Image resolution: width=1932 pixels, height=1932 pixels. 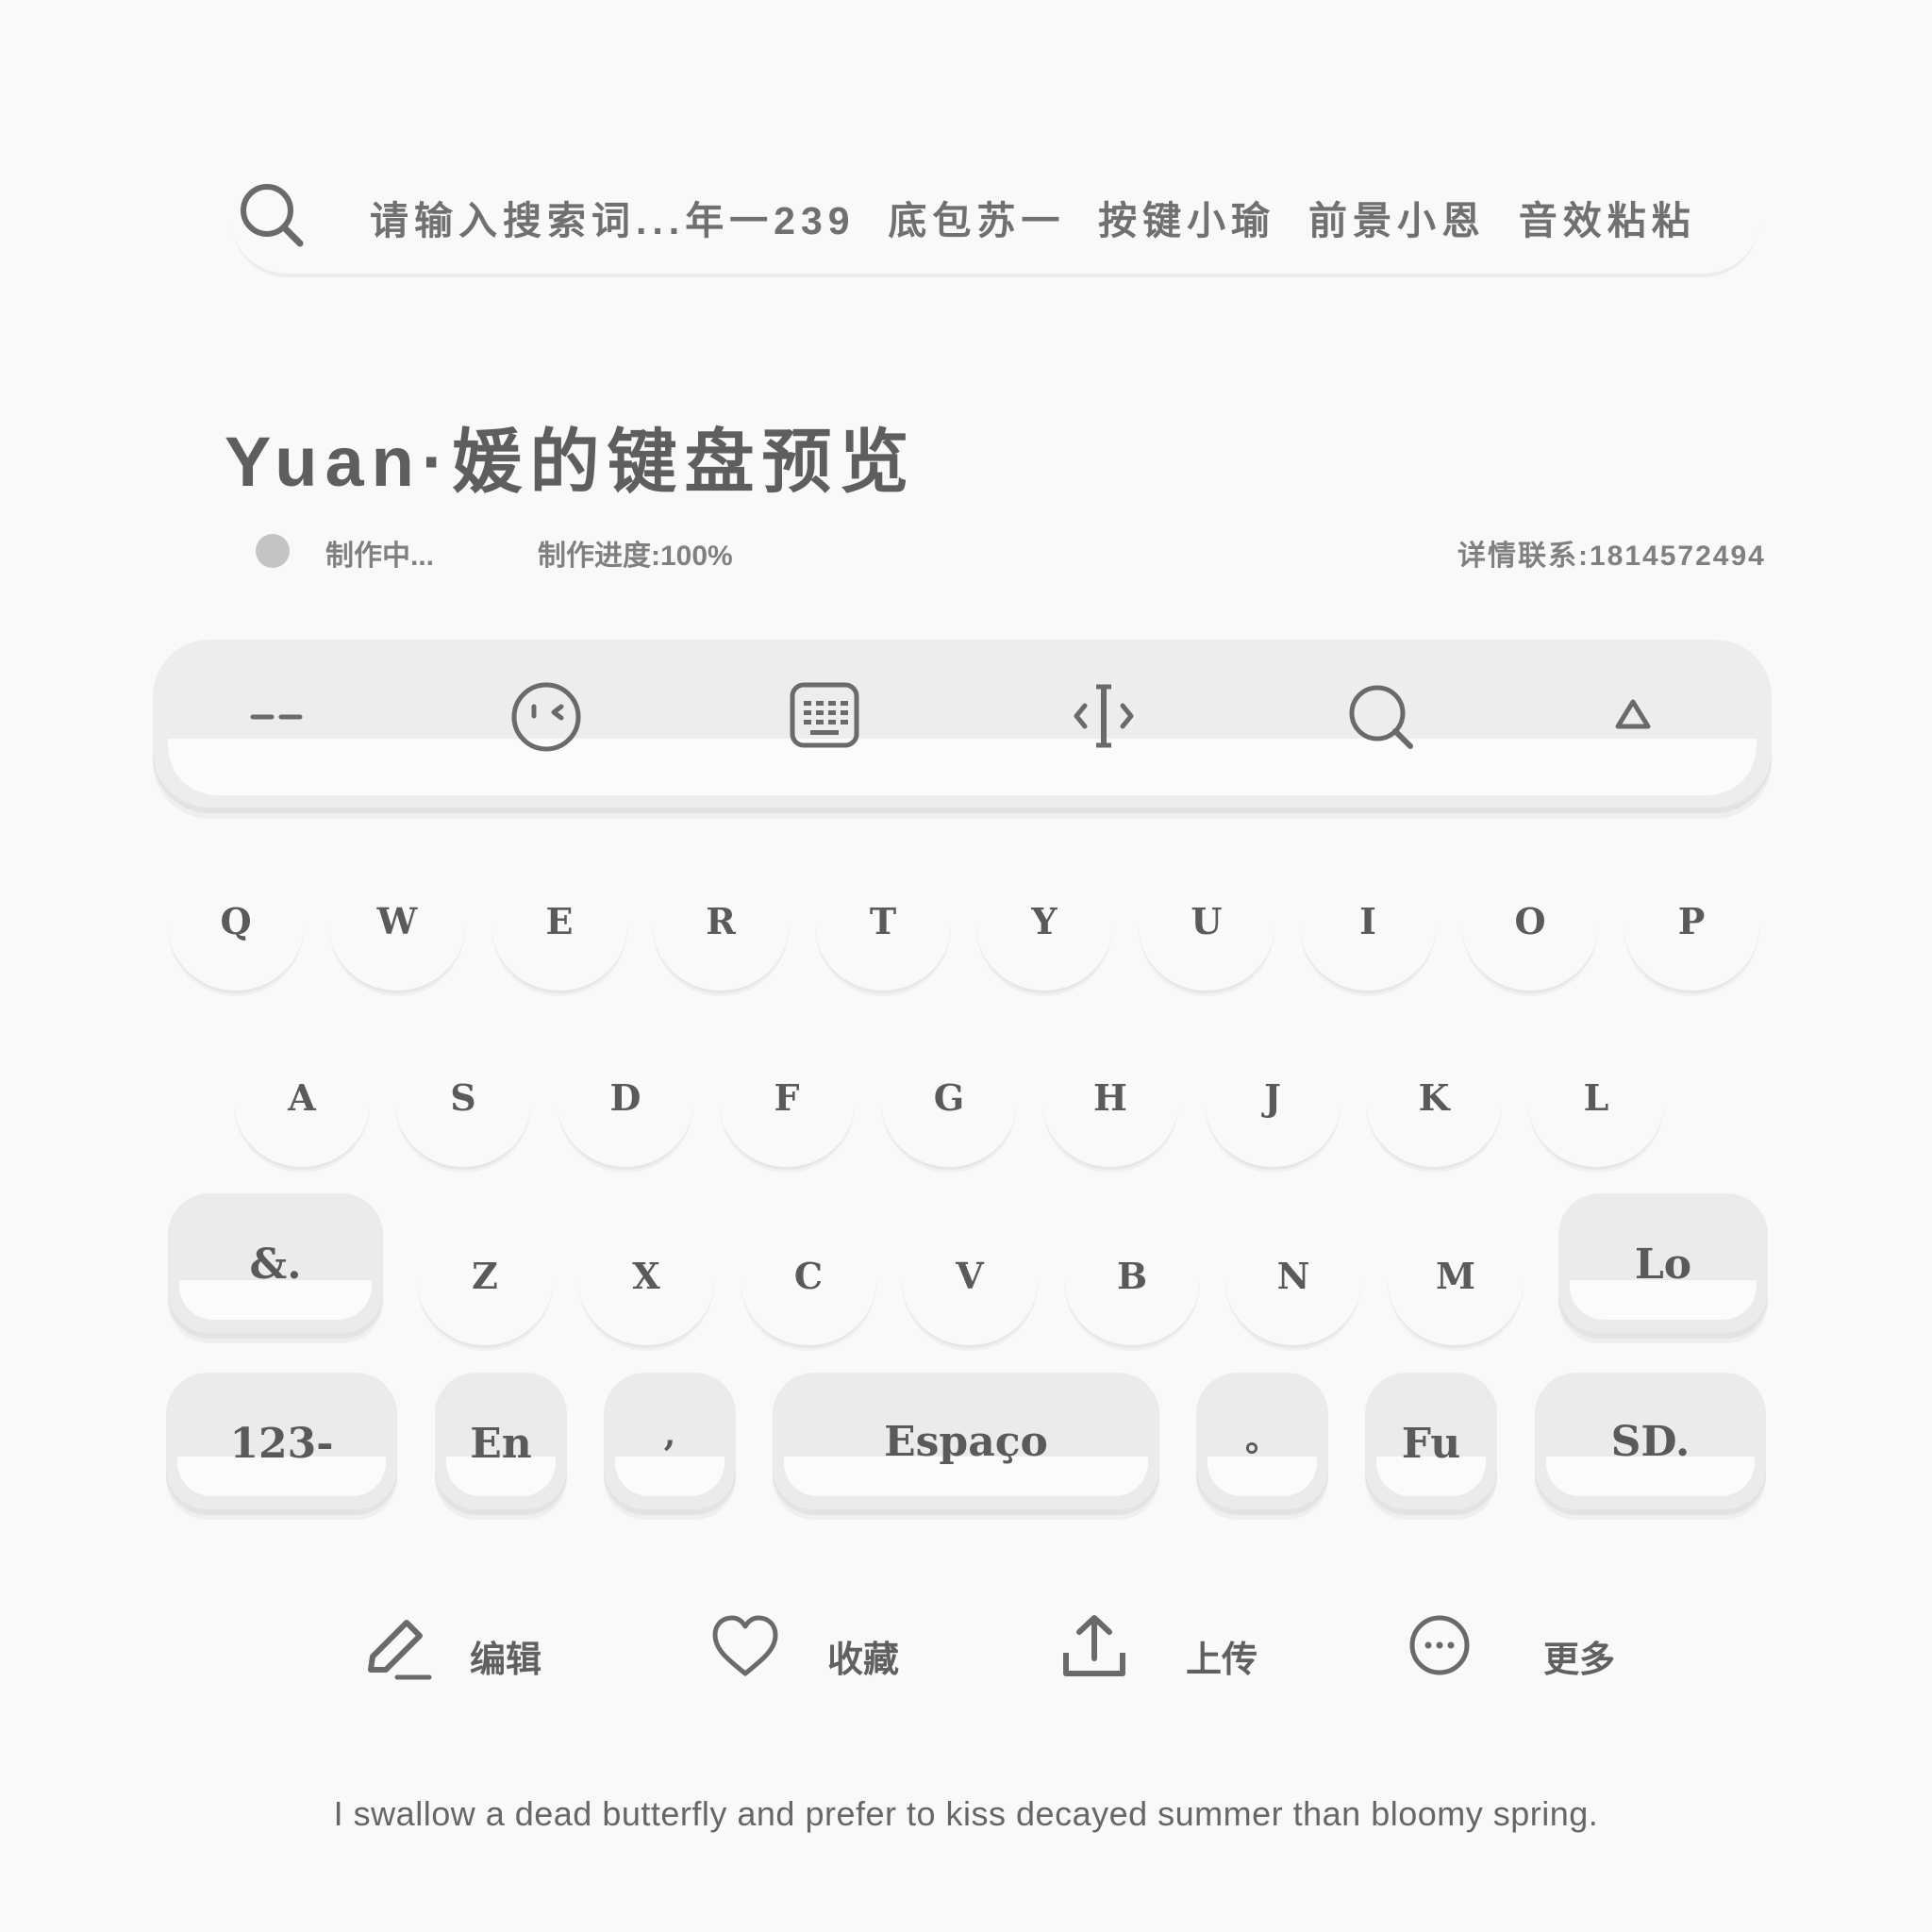 I want to click on key-v: V, so click(x=970, y=1294).